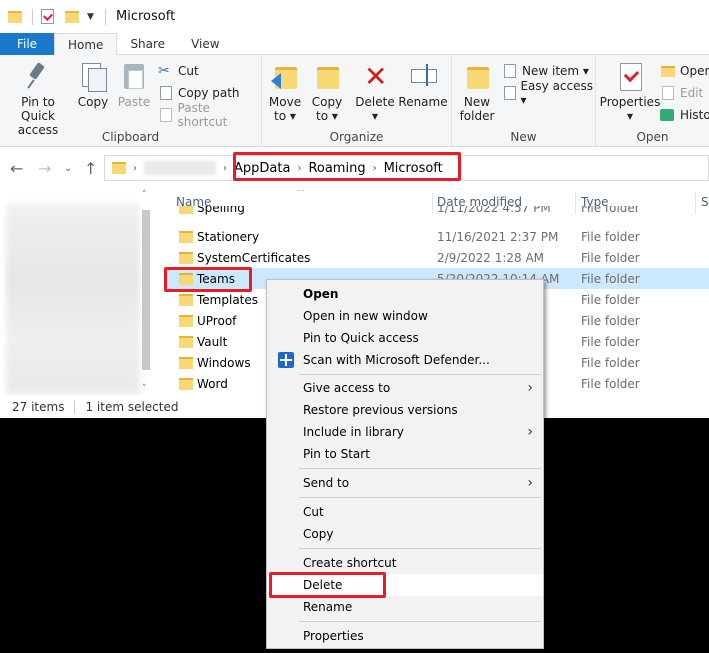 The image size is (709, 653). I want to click on pin-to-quick-access-button: Pin to Quick access, so click(38, 99).